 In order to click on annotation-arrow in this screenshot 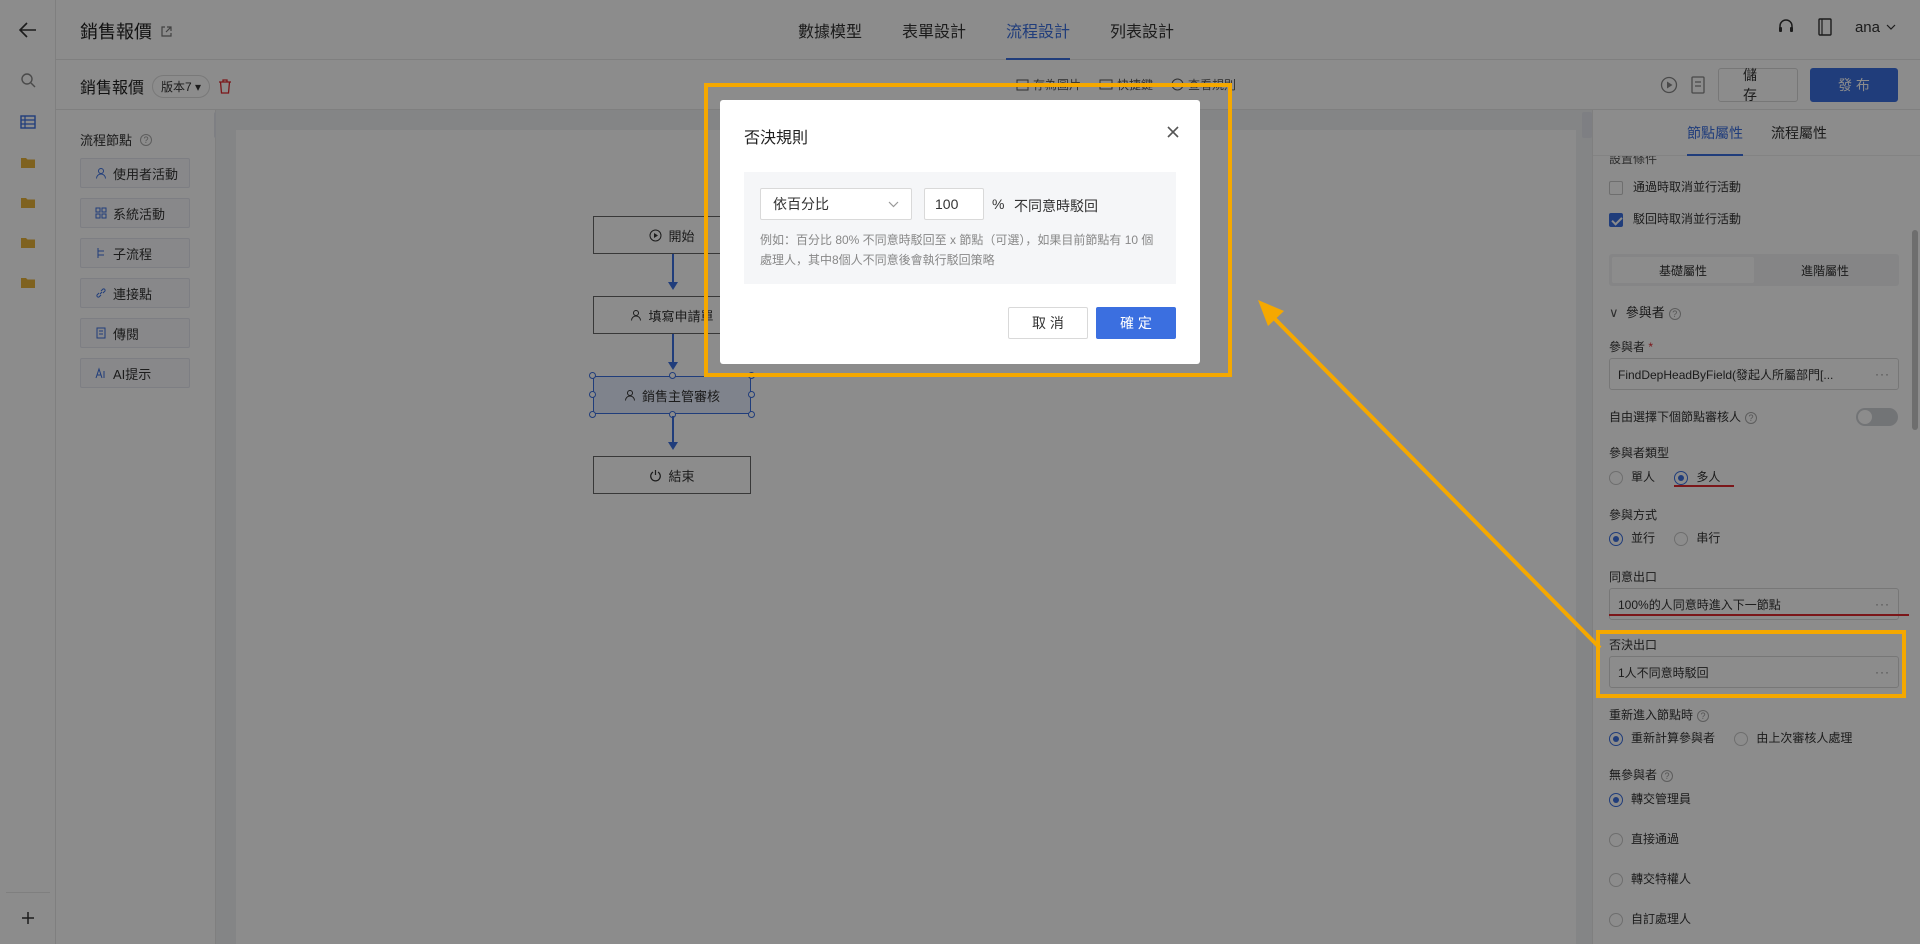, I will do `click(1430, 475)`.